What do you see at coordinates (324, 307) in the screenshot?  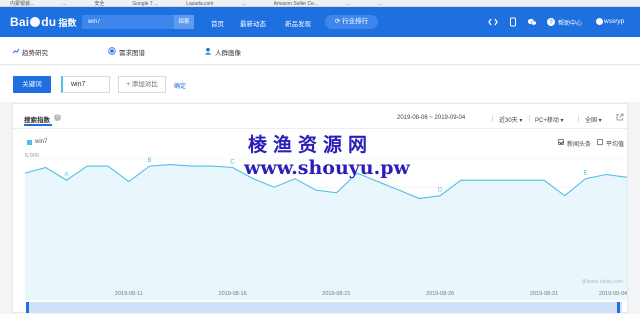 I see `timeline-scrollbar` at bounding box center [324, 307].